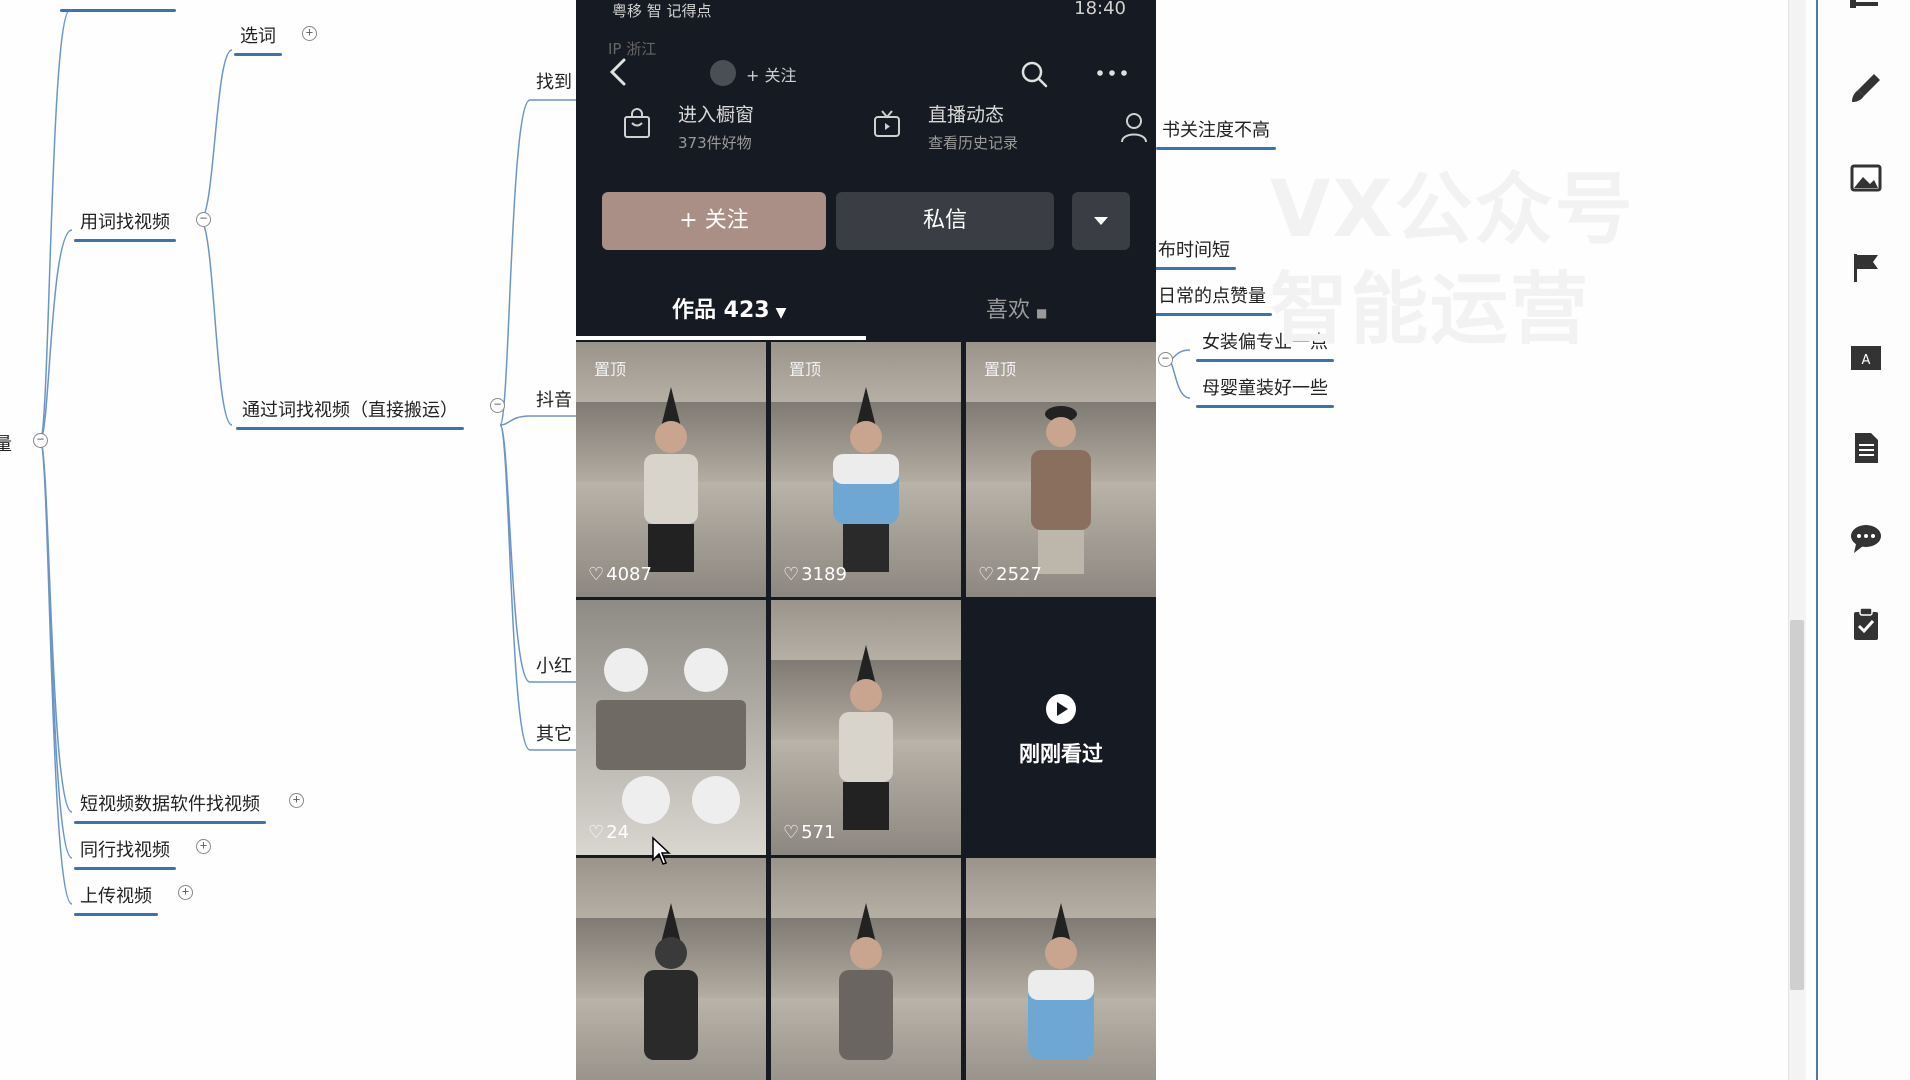  I want to click on user-icon, so click(1138, 128).